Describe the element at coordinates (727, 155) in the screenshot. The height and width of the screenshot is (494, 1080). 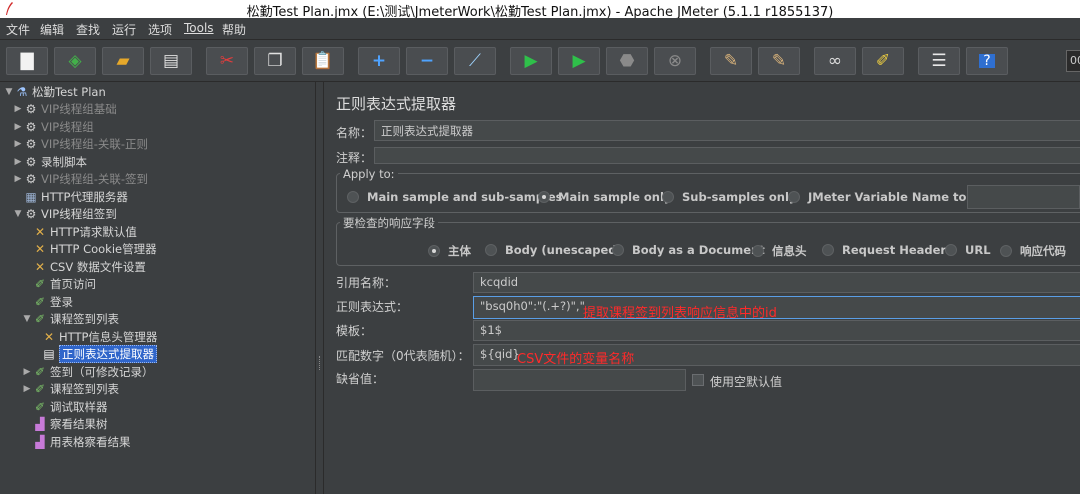
I see `comment-field` at that location.